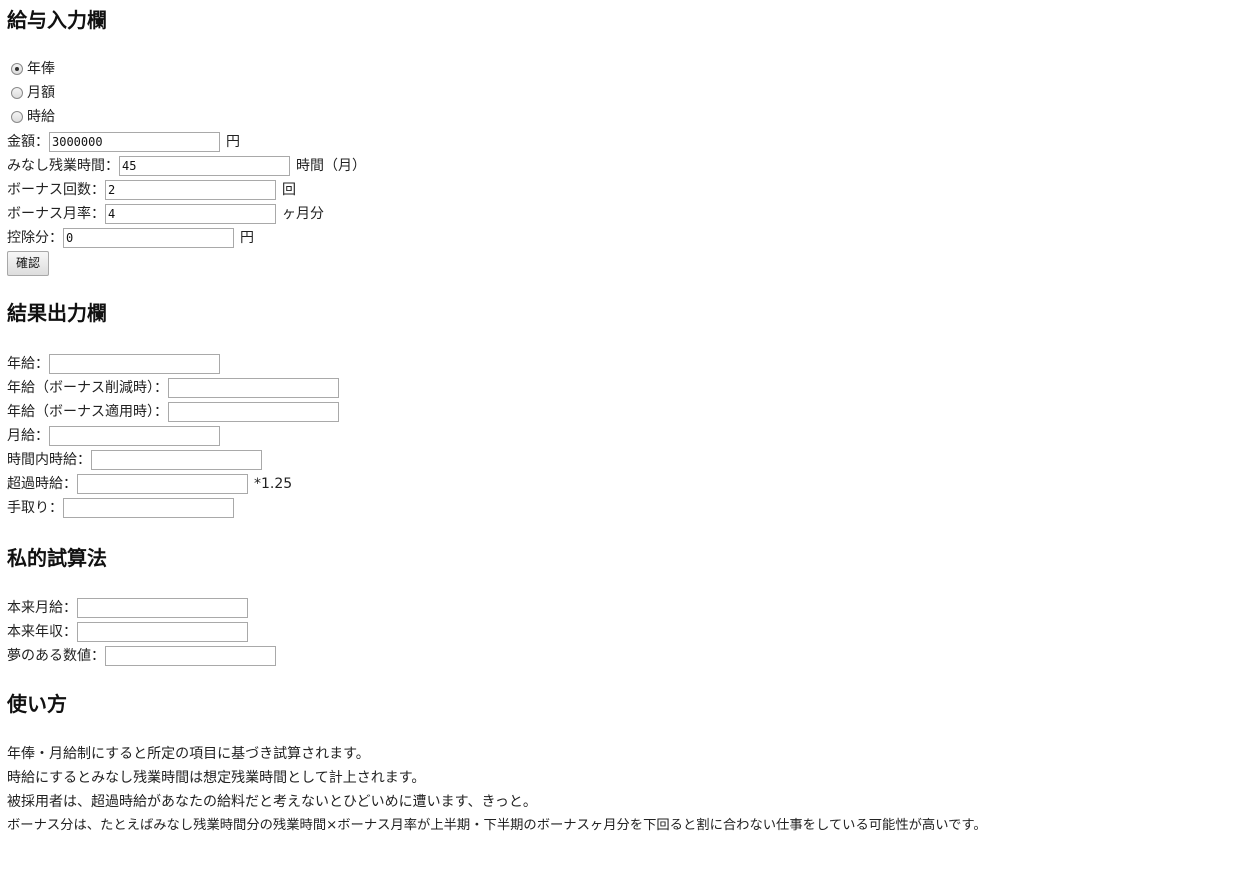 The height and width of the screenshot is (877, 1248). What do you see at coordinates (134, 436) in the screenshot?
I see `monthly-output` at bounding box center [134, 436].